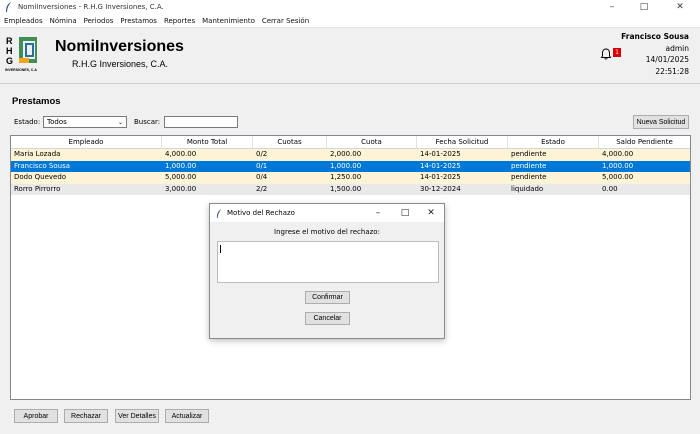 The height and width of the screenshot is (434, 700). I want to click on menu-nomina: Nómina, so click(63, 21).